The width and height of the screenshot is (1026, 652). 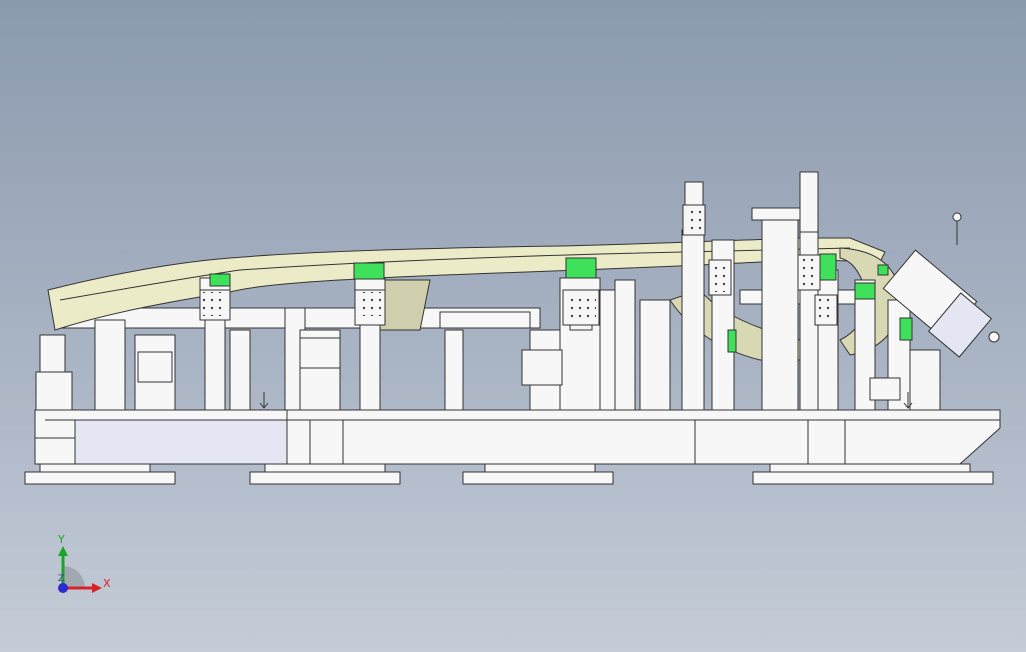 I want to click on y-axis-label: Y, so click(x=61, y=539).